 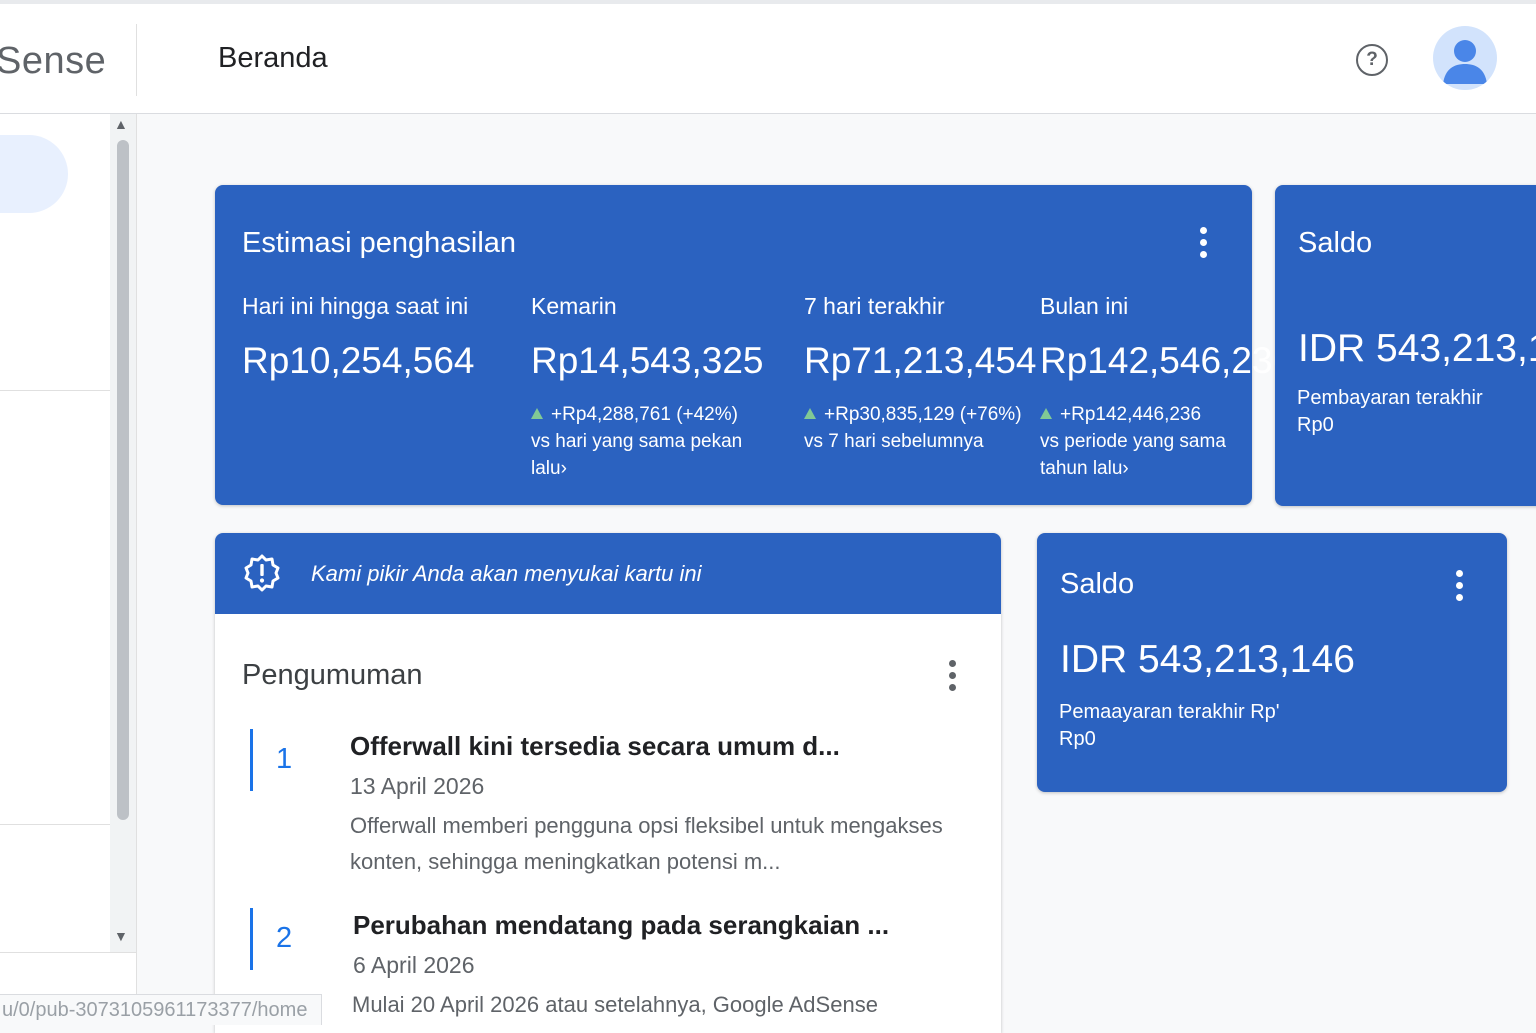 I want to click on recommendation-badge-icon, so click(x=262, y=573).